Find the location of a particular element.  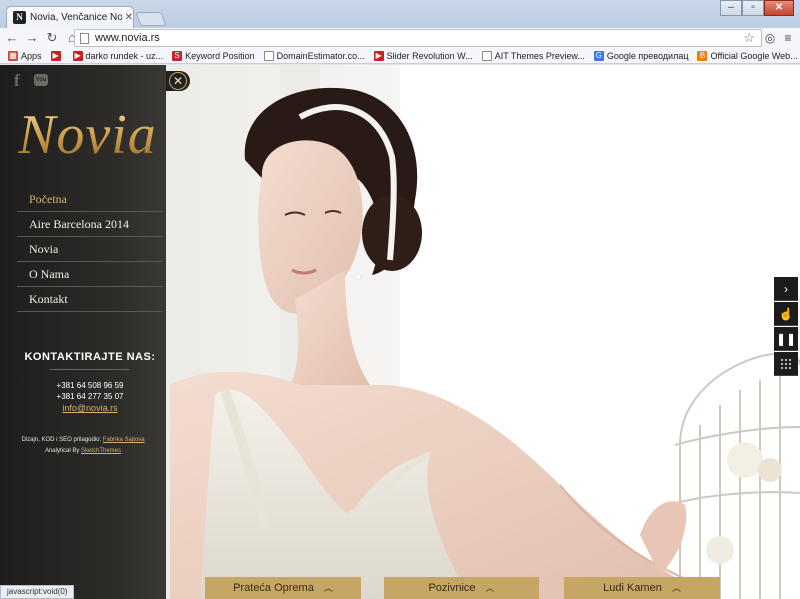

hand-icon: ☝ is located at coordinates (786, 314).